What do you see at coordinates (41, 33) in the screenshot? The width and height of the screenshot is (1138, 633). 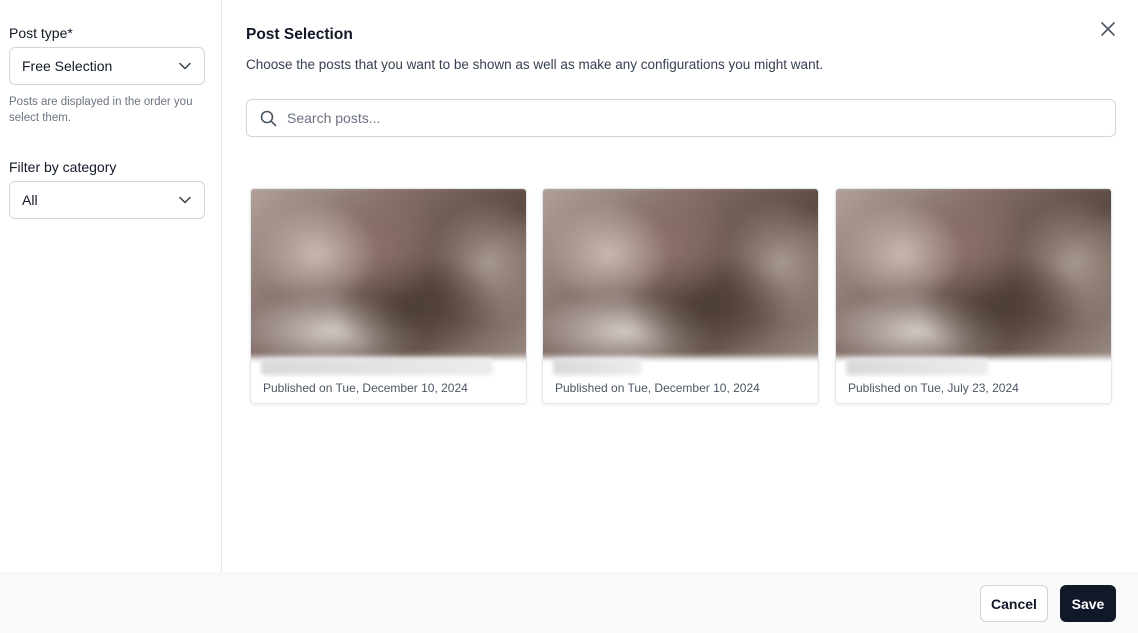 I see `post-type-label: Post type*` at bounding box center [41, 33].